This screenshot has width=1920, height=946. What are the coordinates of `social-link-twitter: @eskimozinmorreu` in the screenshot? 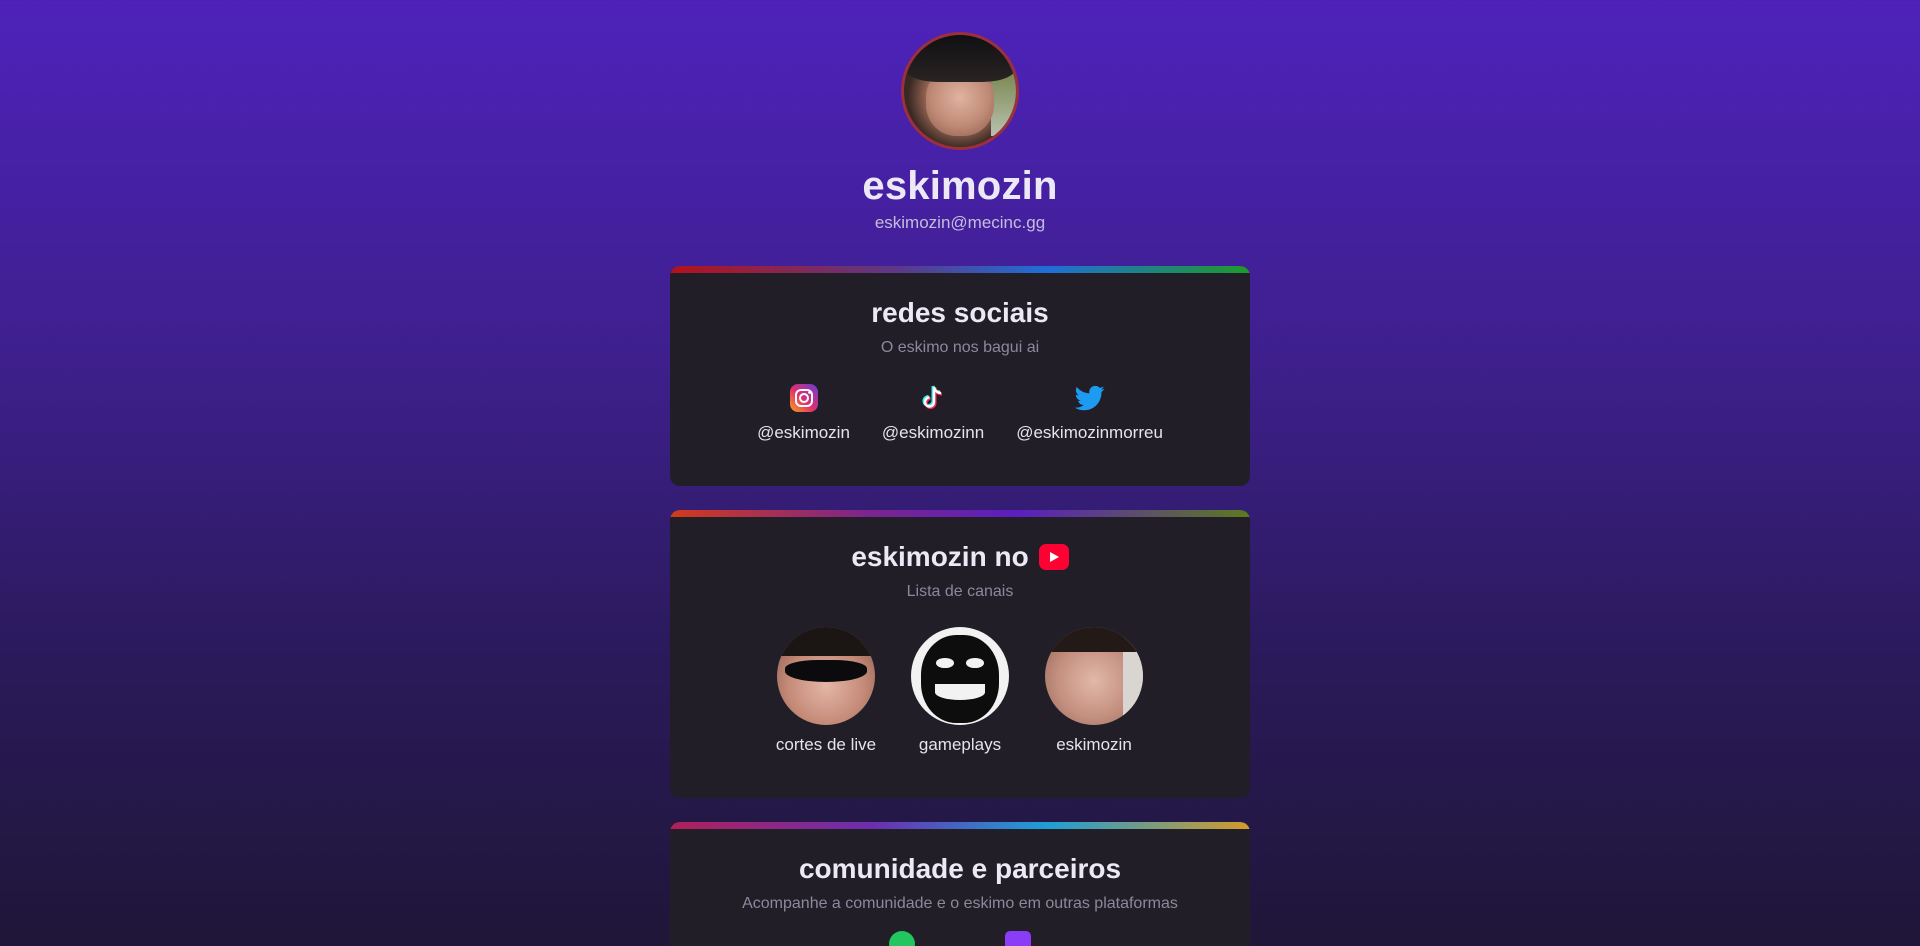 It's located at (1089, 413).